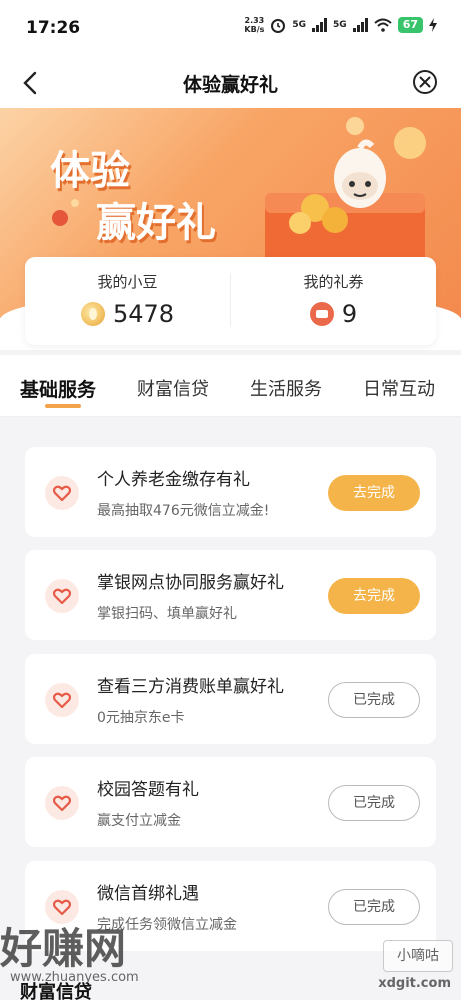  I want to click on task-subtitle: 最高抽取476元微信立减金!, so click(183, 511).